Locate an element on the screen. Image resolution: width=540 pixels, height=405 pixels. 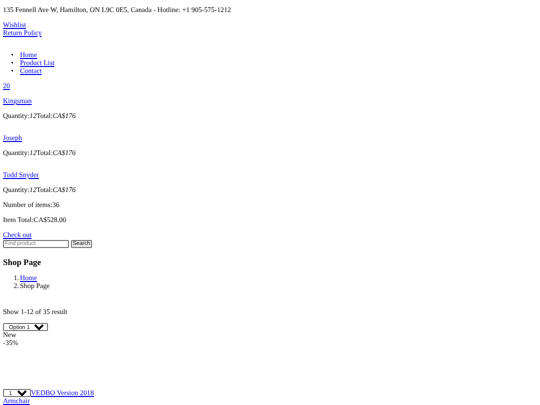
page-title: Shop Page is located at coordinates (22, 262).